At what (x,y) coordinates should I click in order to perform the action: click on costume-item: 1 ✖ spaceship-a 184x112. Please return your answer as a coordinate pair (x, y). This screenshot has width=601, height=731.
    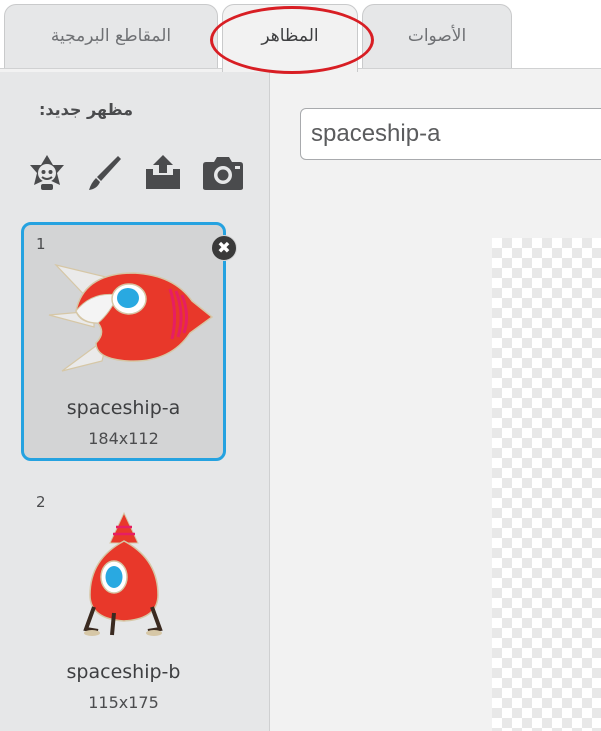
    Looking at the image, I should click on (129, 341).